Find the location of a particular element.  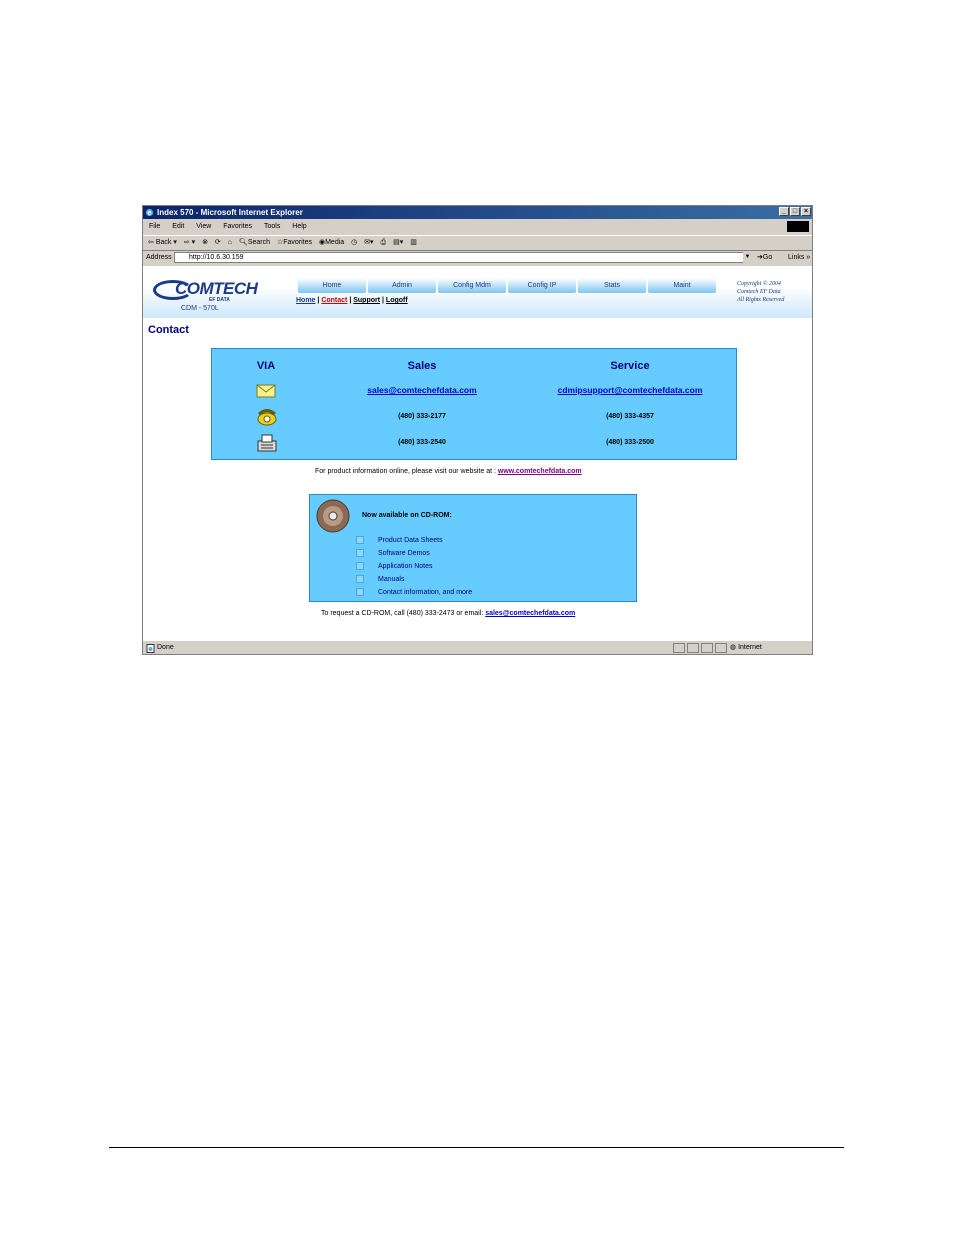

go-button: ➔Go is located at coordinates (764, 258).